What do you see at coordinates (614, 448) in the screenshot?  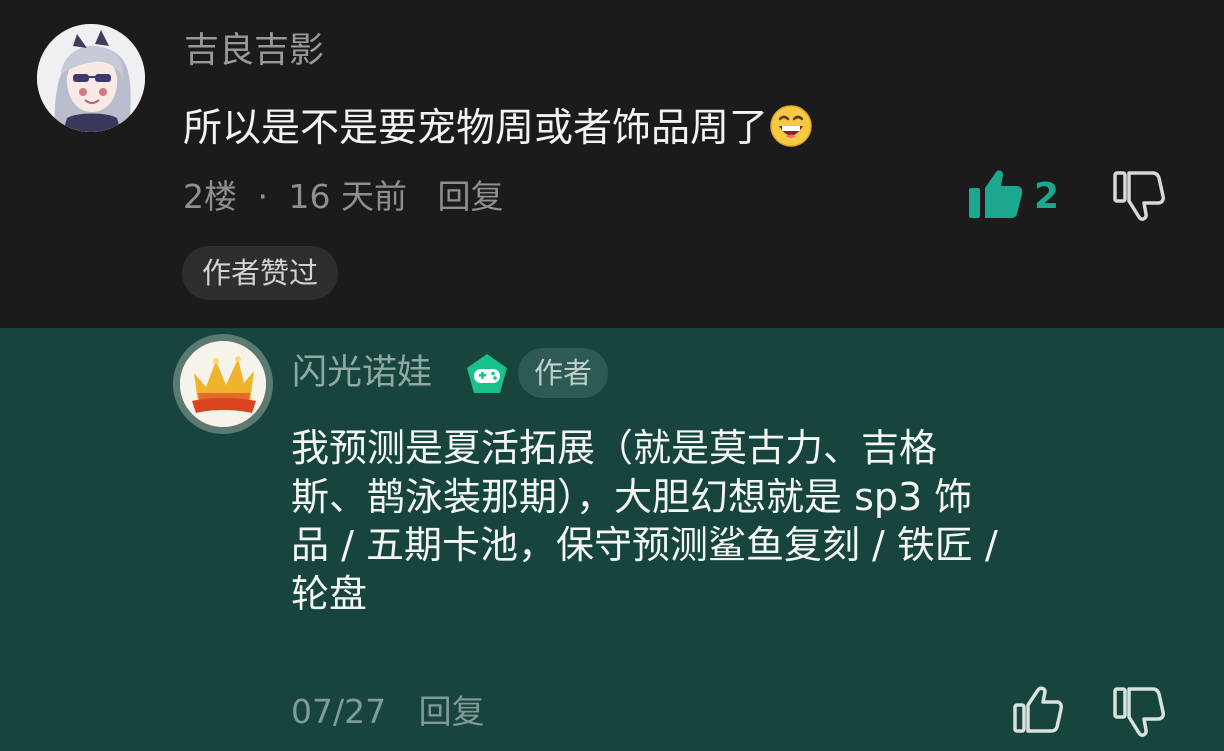 I see `reply-line: 我预测是夏活拓展（就是莫古力、吉格` at bounding box center [614, 448].